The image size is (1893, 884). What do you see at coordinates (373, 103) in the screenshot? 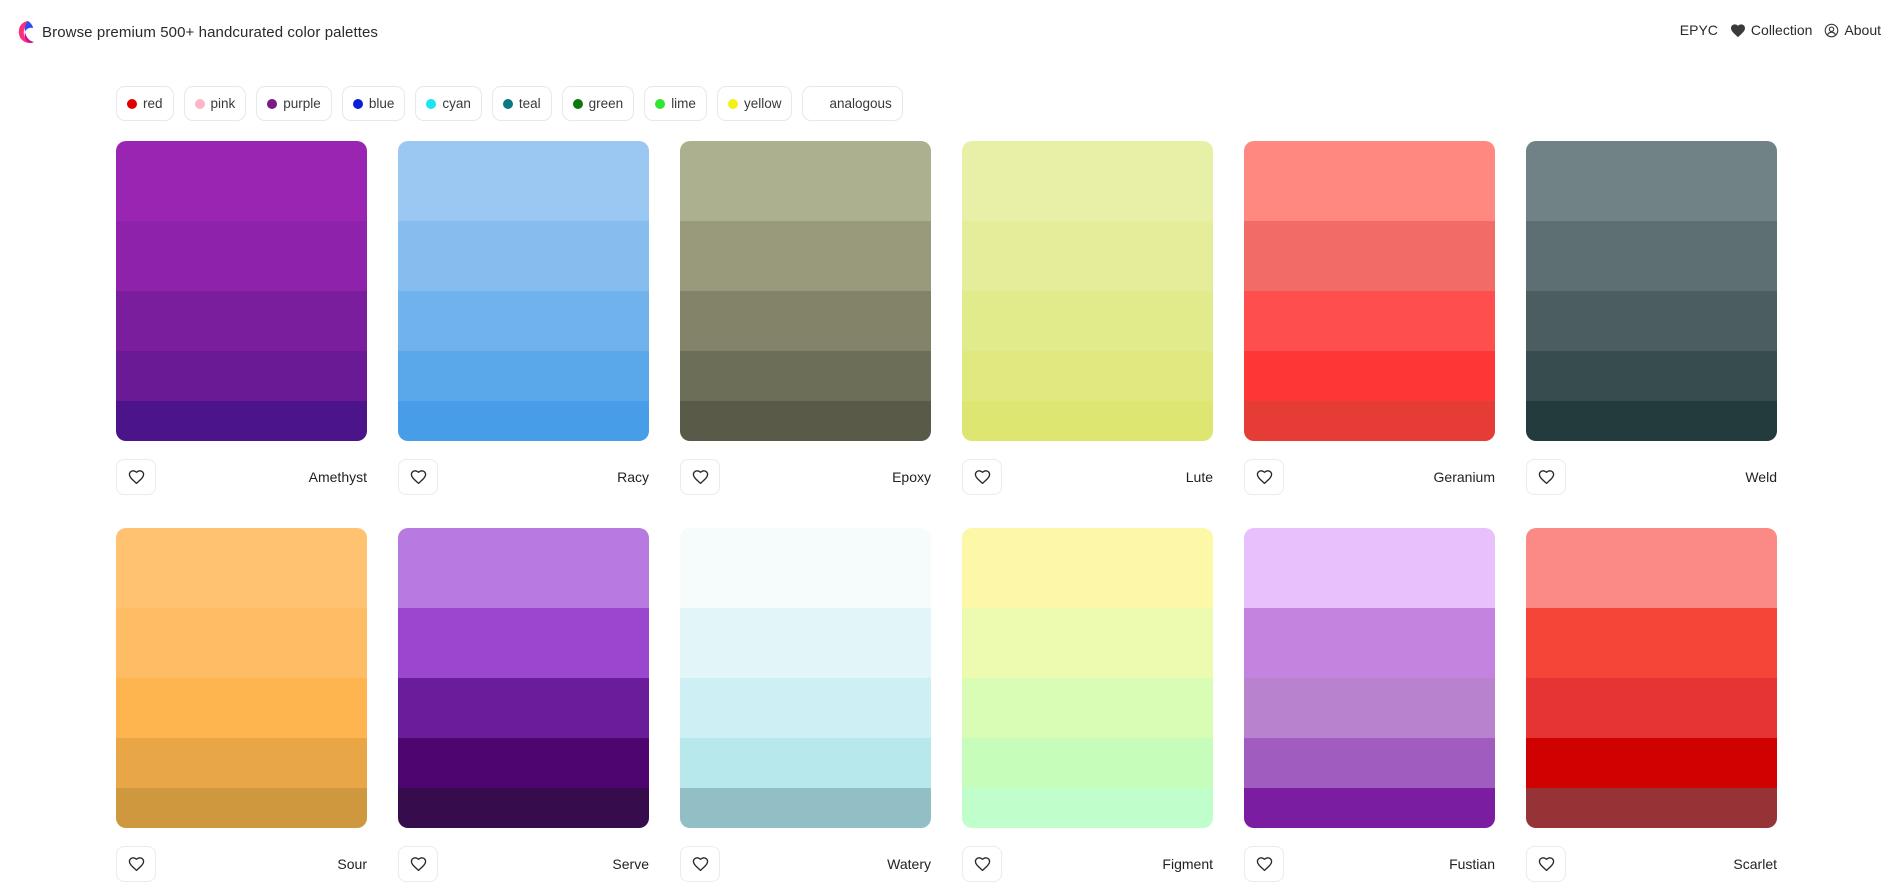
I see `filter-chip-blue: blue` at bounding box center [373, 103].